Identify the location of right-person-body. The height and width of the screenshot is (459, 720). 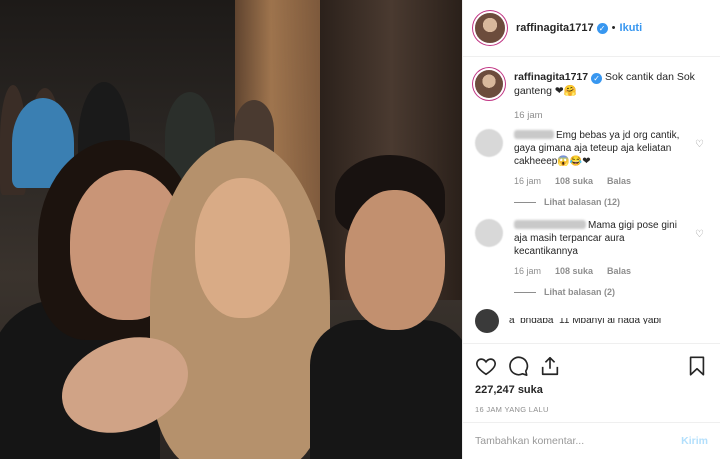
(386, 389).